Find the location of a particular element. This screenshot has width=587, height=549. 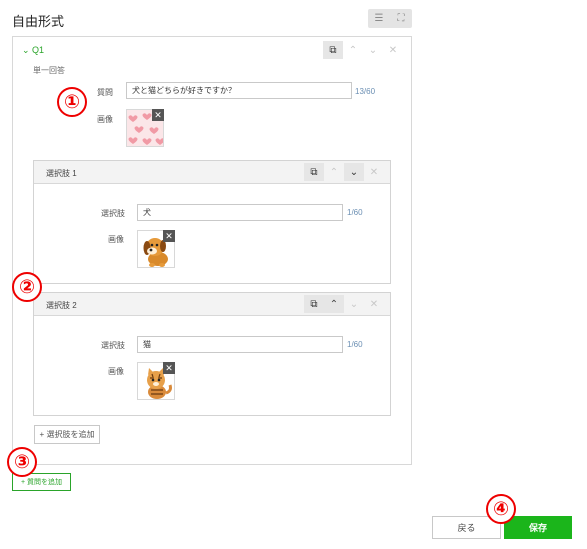

choice-toolbar-1: ⧉ ⌃ ⌄ ✕ is located at coordinates (344, 172).